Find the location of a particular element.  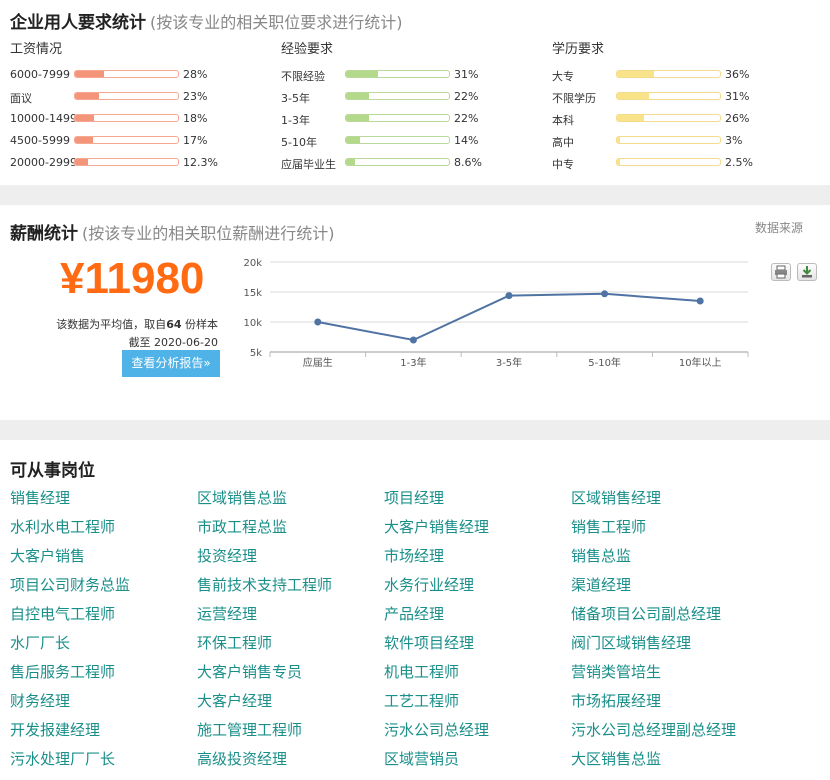

job-link: 储备项目公司副总经理 is located at coordinates (646, 613).